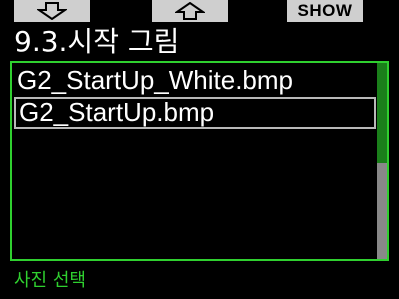 The height and width of the screenshot is (299, 399). Describe the element at coordinates (195, 81) in the screenshot. I see `list-item: G2_StartUp_White.bmp` at that location.